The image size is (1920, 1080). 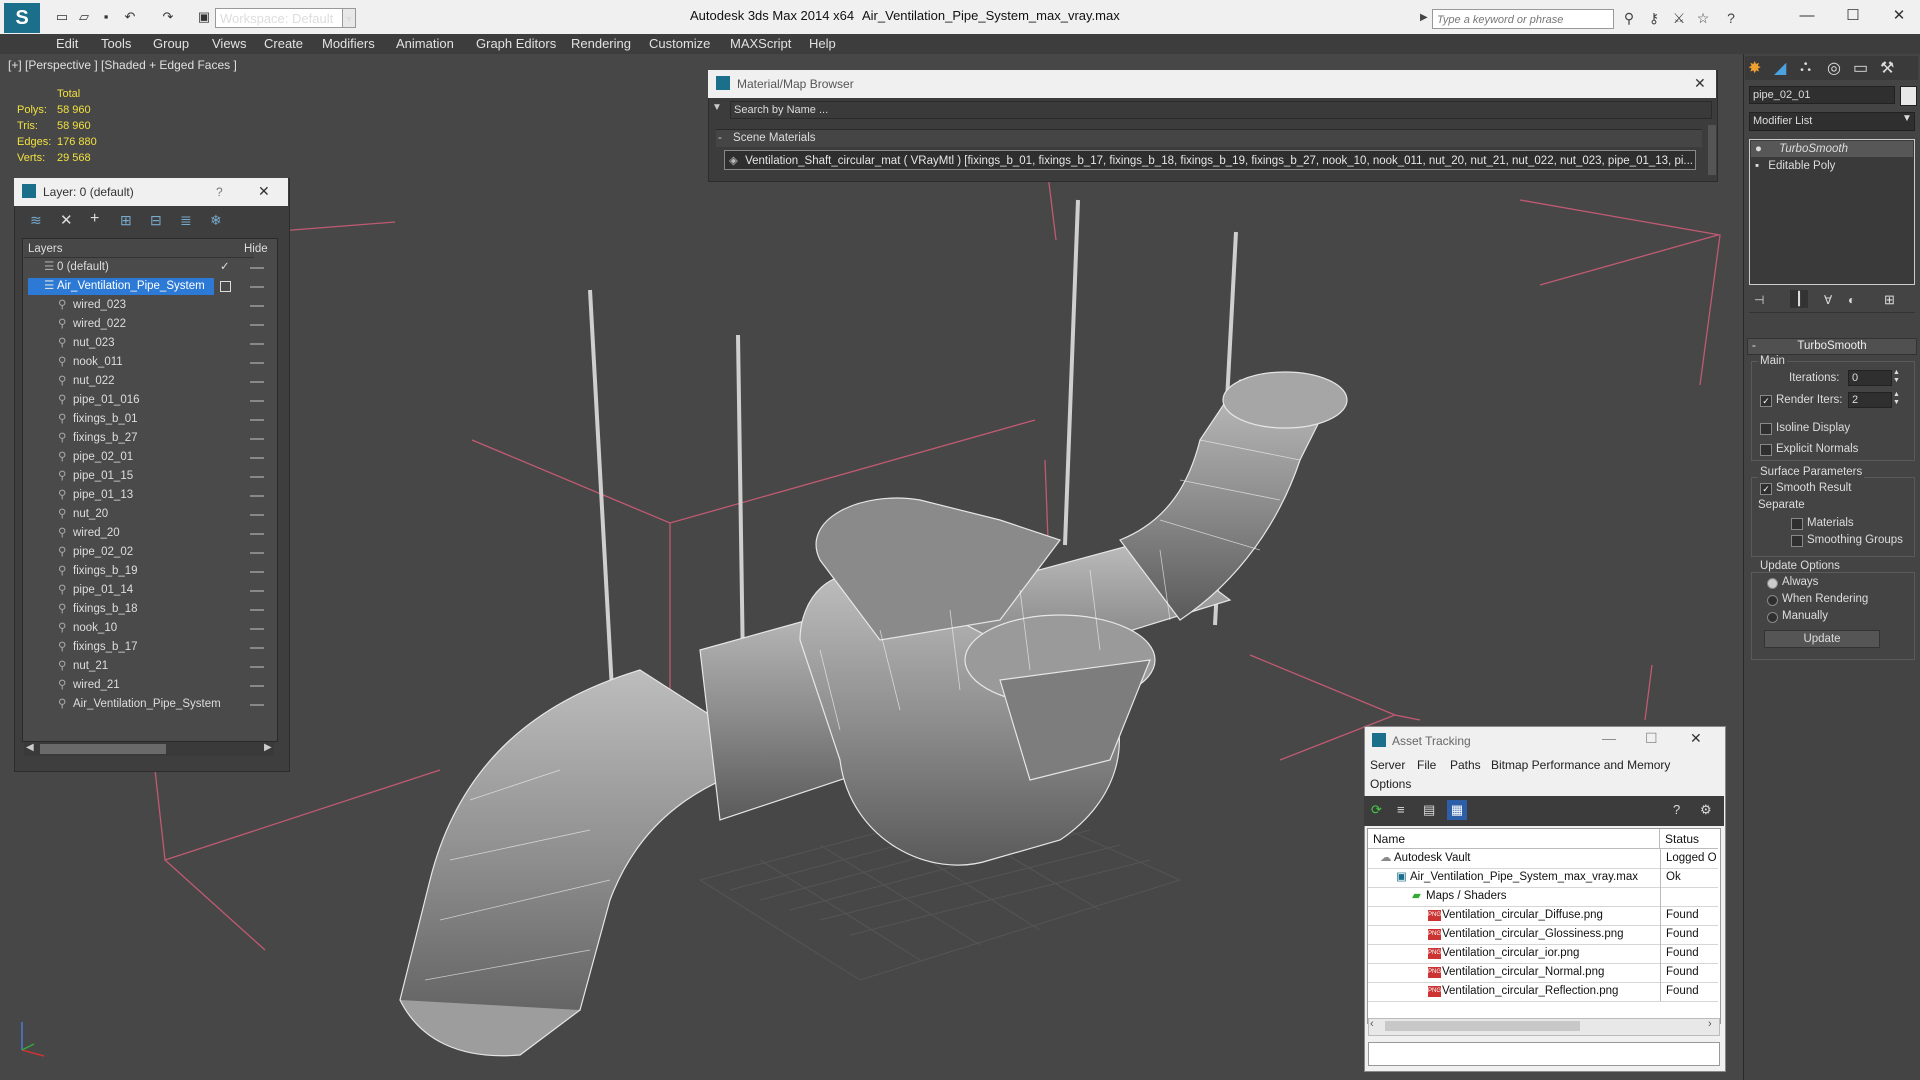 What do you see at coordinates (126, 220) in the screenshot?
I see `select-objects-icon: ⊞` at bounding box center [126, 220].